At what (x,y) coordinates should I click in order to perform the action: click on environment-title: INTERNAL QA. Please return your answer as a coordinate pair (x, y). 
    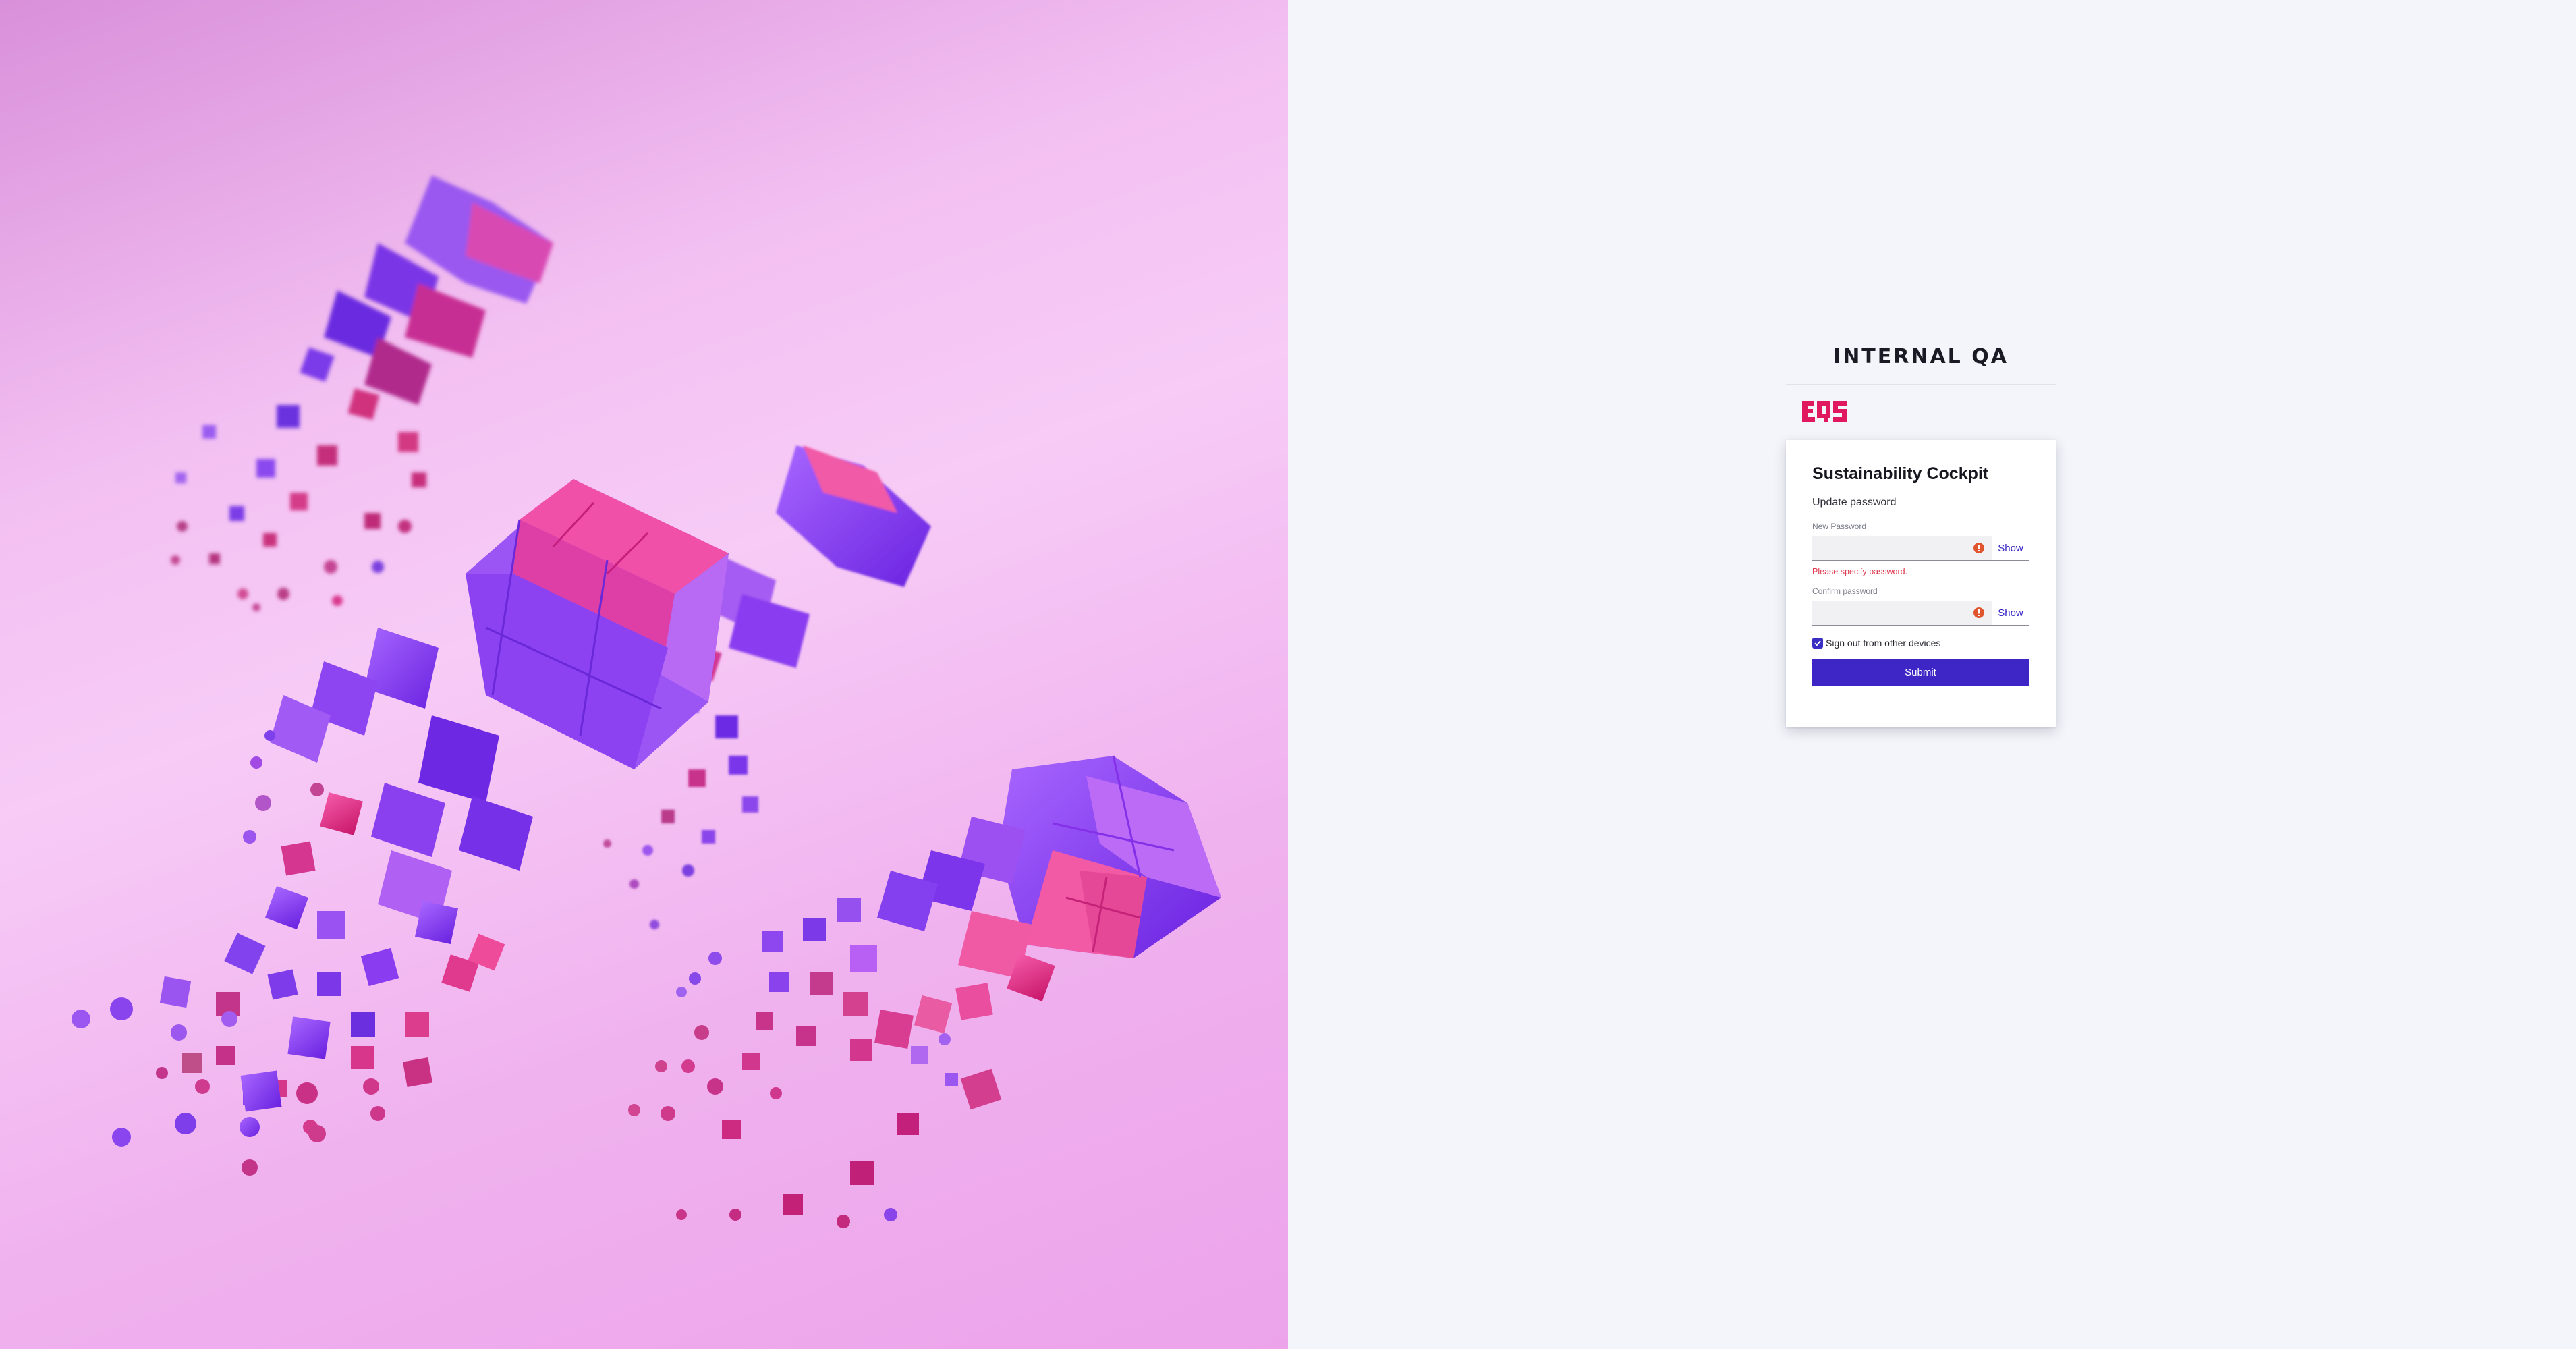
    Looking at the image, I should click on (1921, 357).